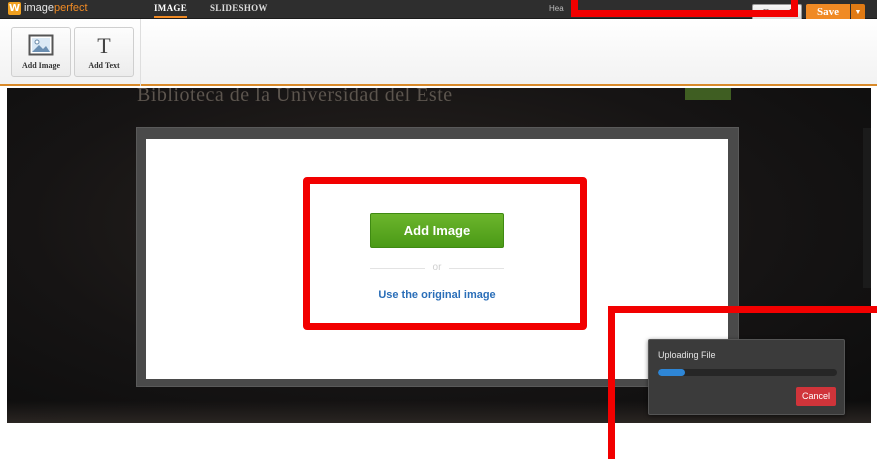 This screenshot has width=877, height=459. I want to click on upload-title: Uploading File, so click(687, 355).